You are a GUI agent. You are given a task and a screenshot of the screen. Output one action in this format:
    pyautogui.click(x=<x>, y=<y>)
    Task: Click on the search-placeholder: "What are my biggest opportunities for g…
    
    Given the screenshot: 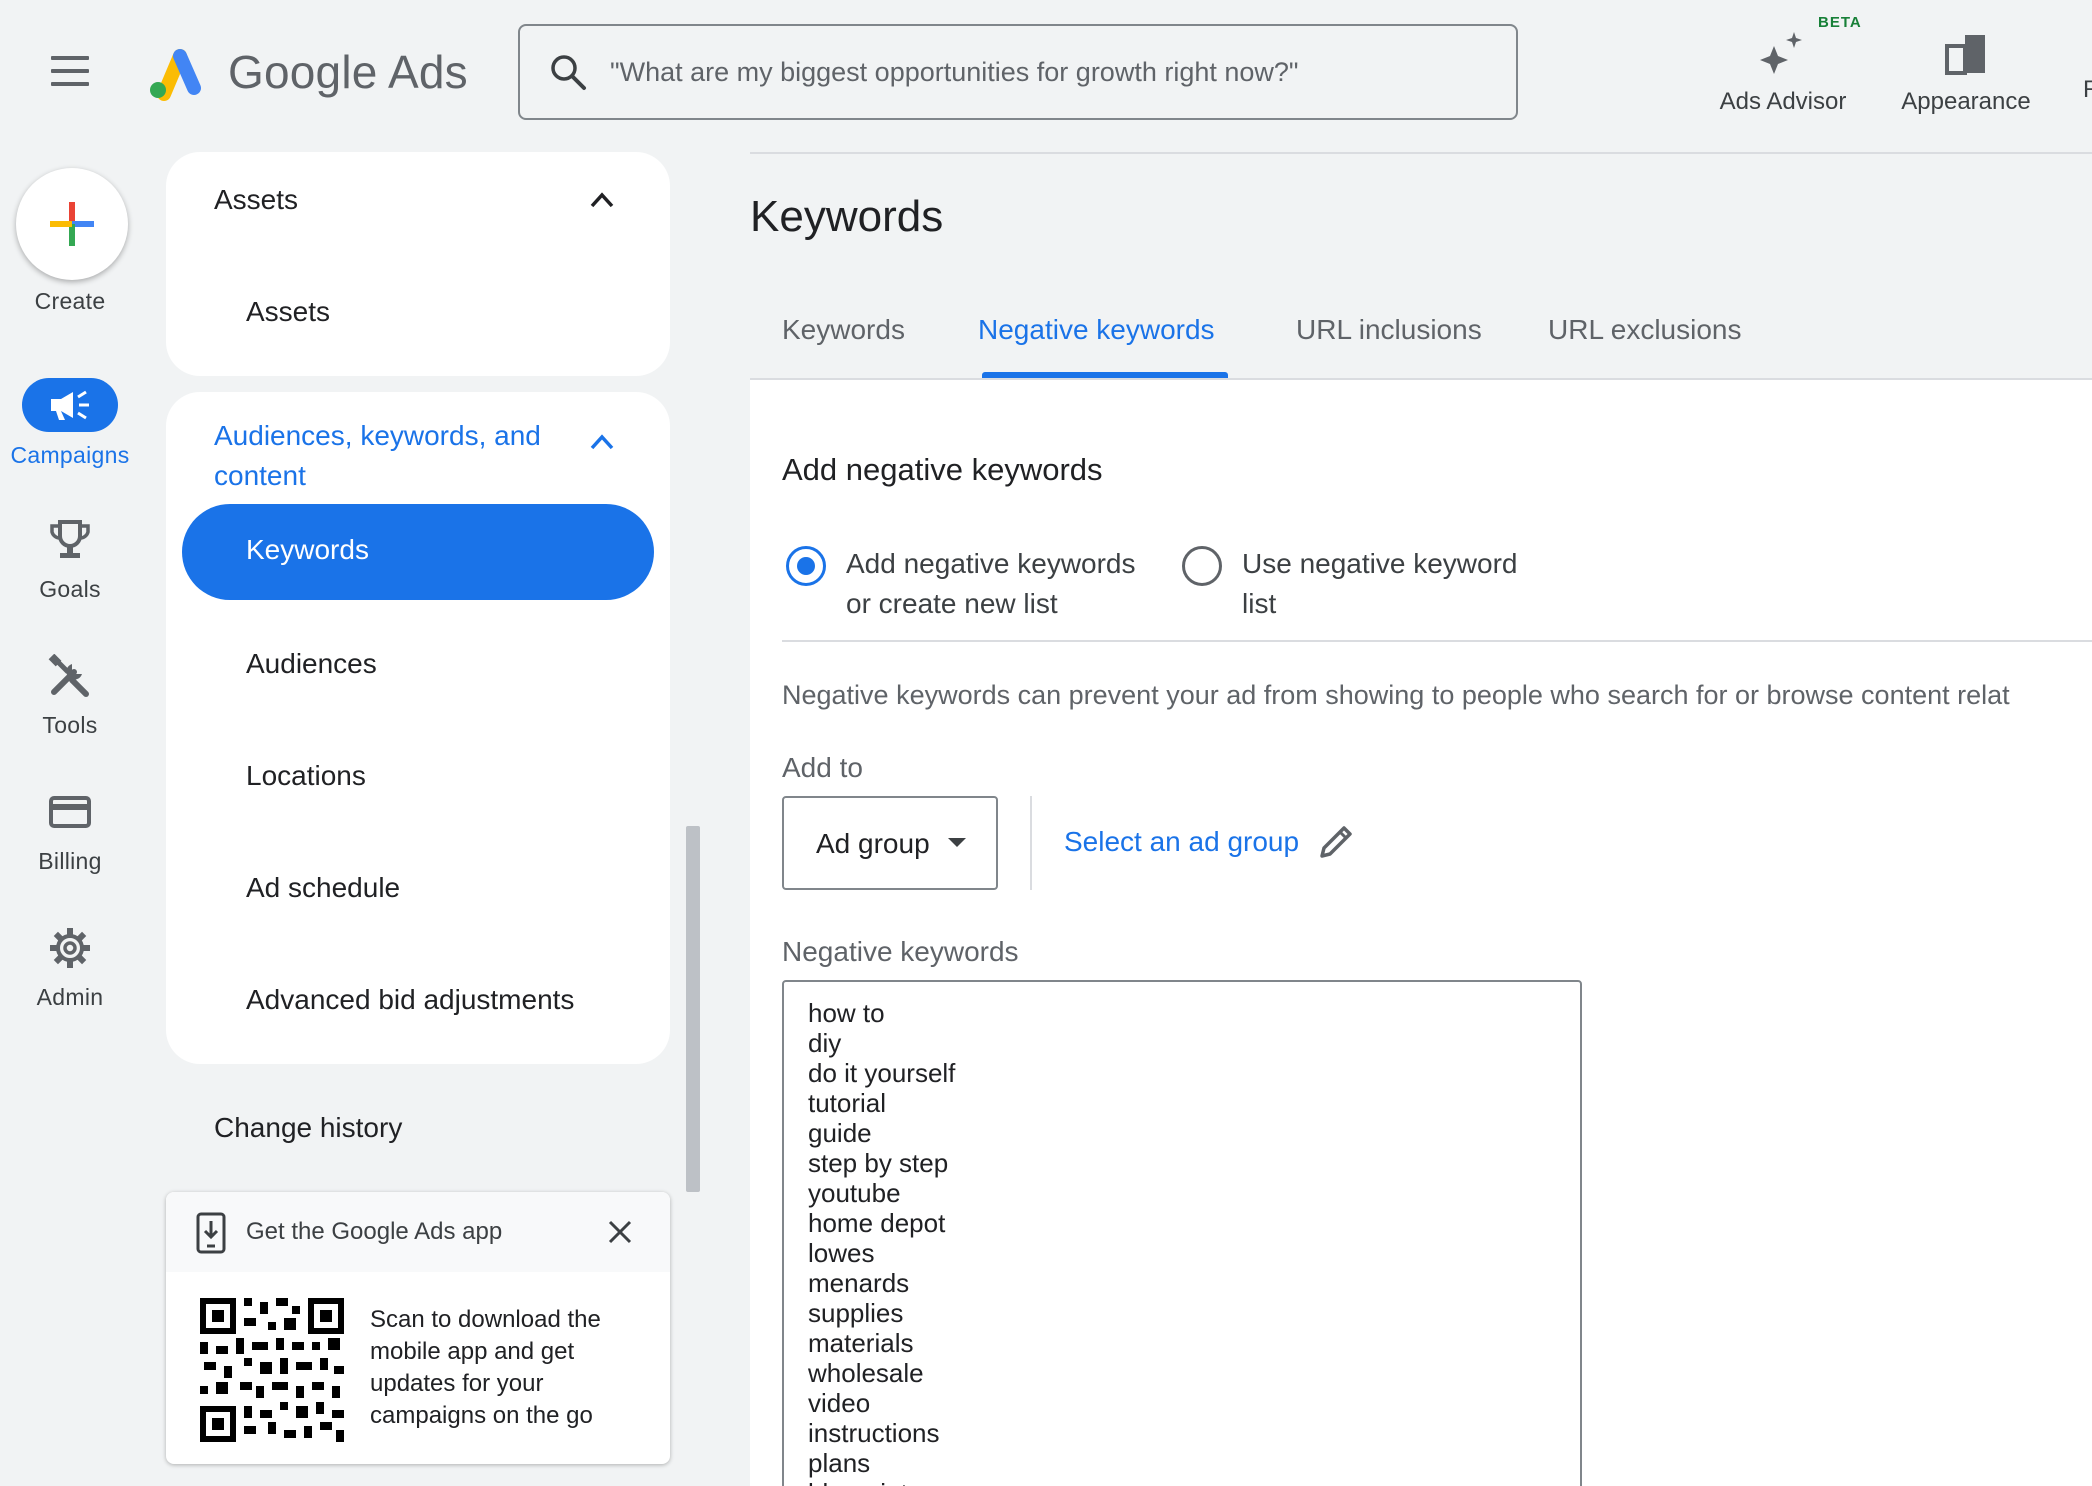 What is the action you would take?
    pyautogui.click(x=954, y=71)
    